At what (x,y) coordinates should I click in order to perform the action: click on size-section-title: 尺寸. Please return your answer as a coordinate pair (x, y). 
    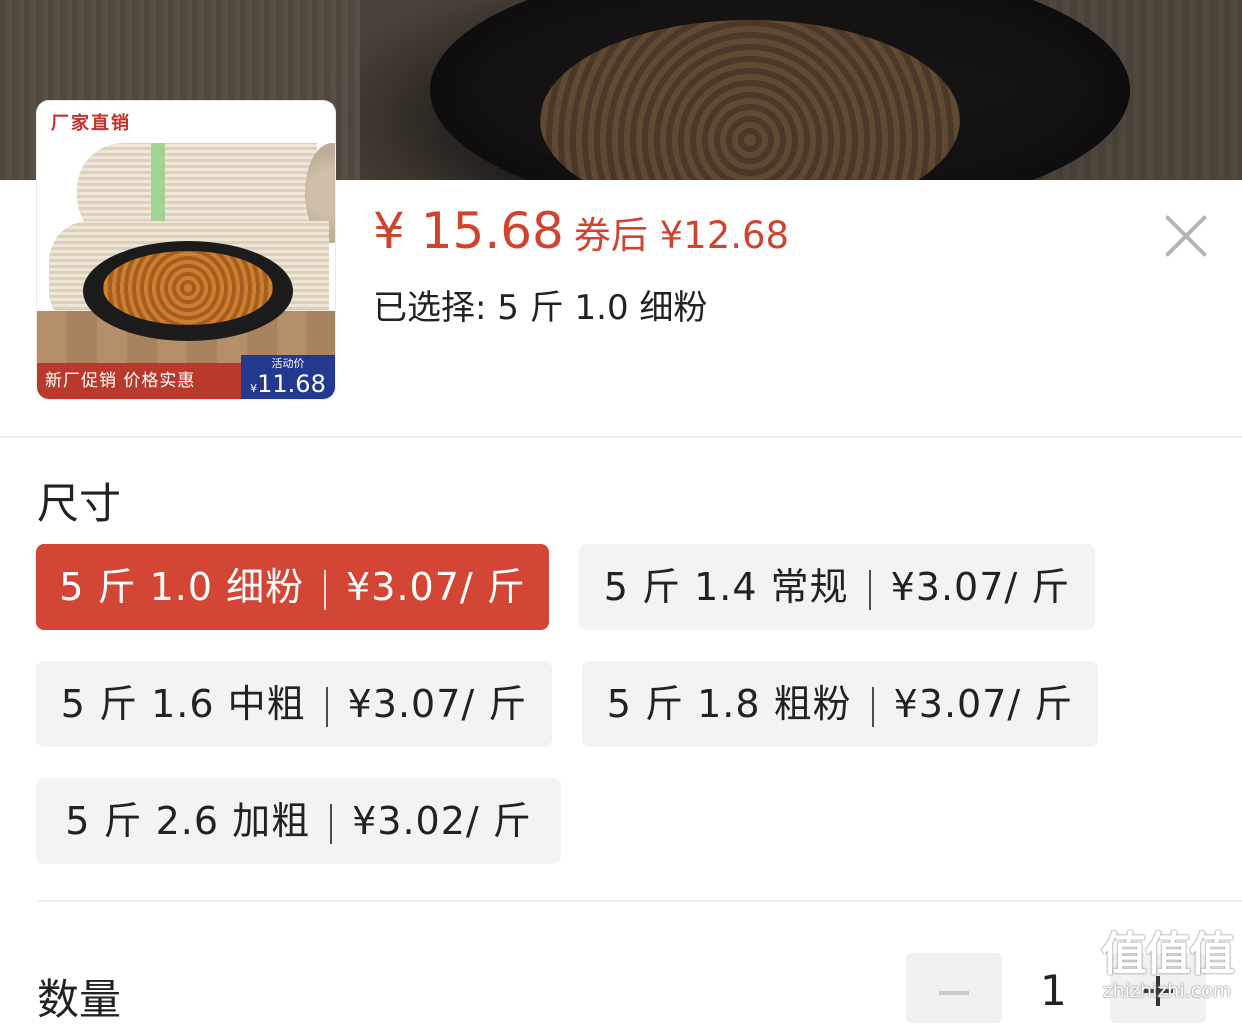
    Looking at the image, I should click on (79, 503).